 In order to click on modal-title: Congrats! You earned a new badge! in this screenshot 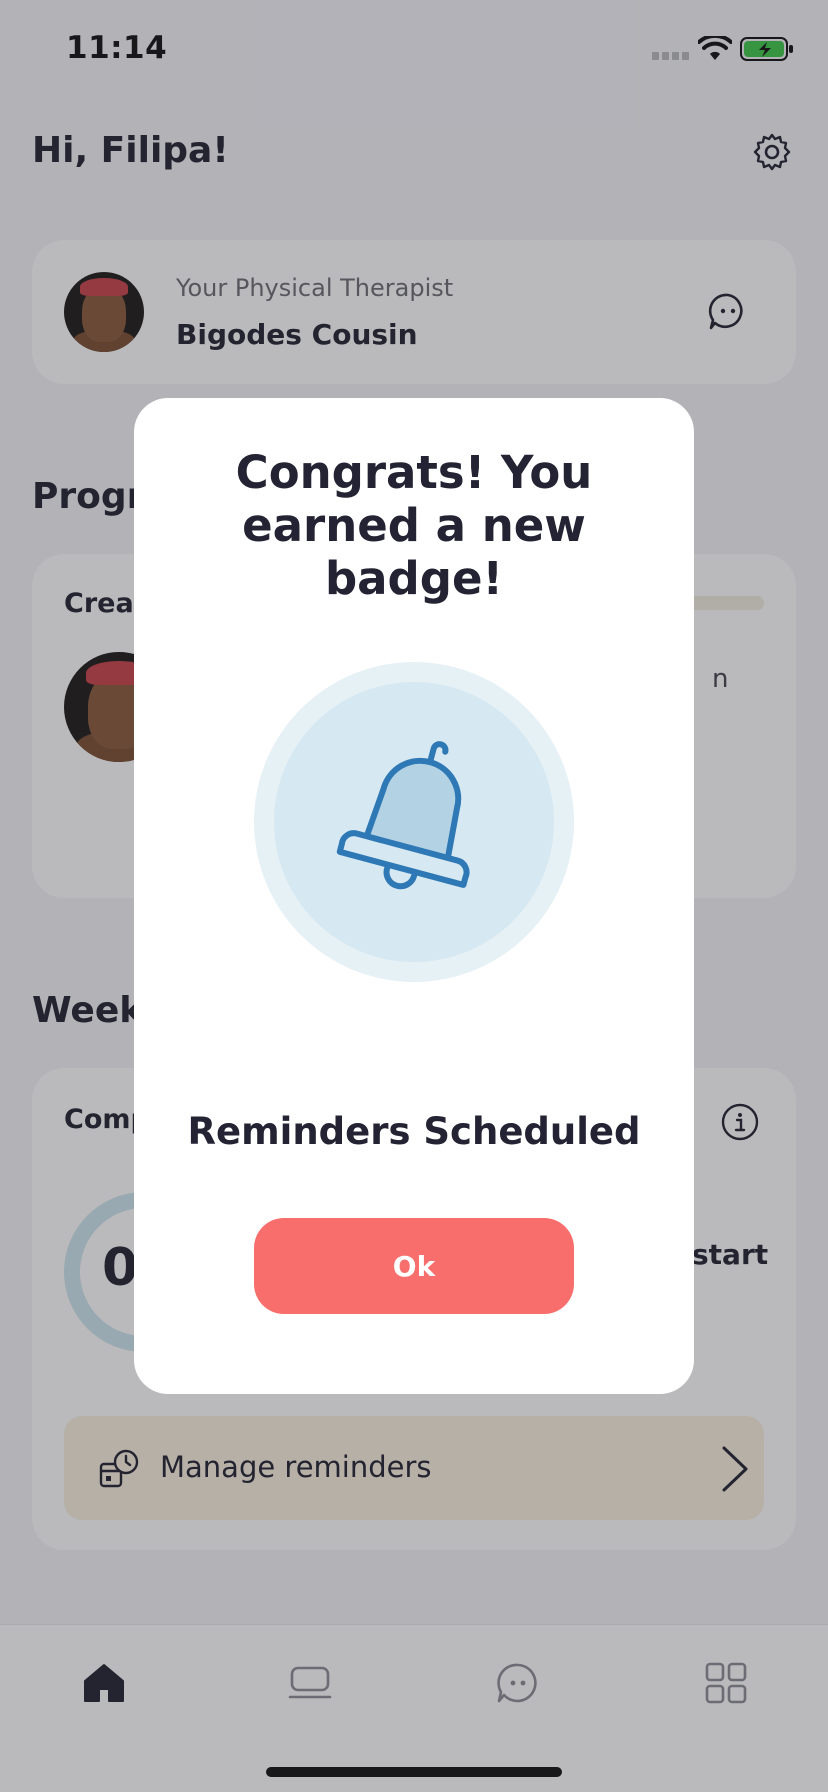, I will do `click(414, 525)`.